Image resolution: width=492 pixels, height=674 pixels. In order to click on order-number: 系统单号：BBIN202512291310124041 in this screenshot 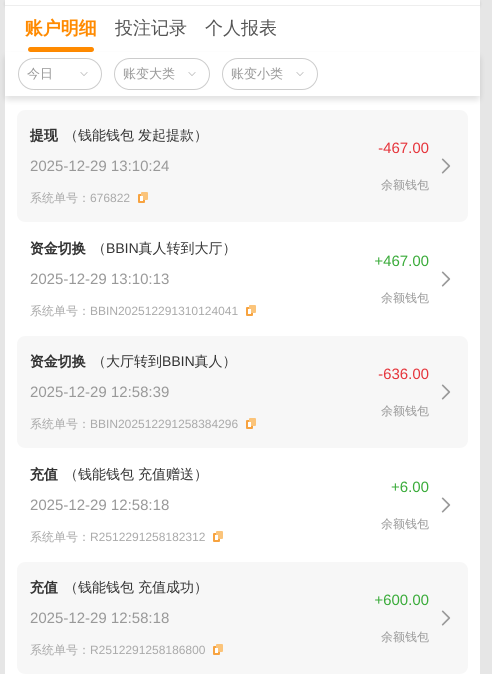, I will do `click(134, 311)`.